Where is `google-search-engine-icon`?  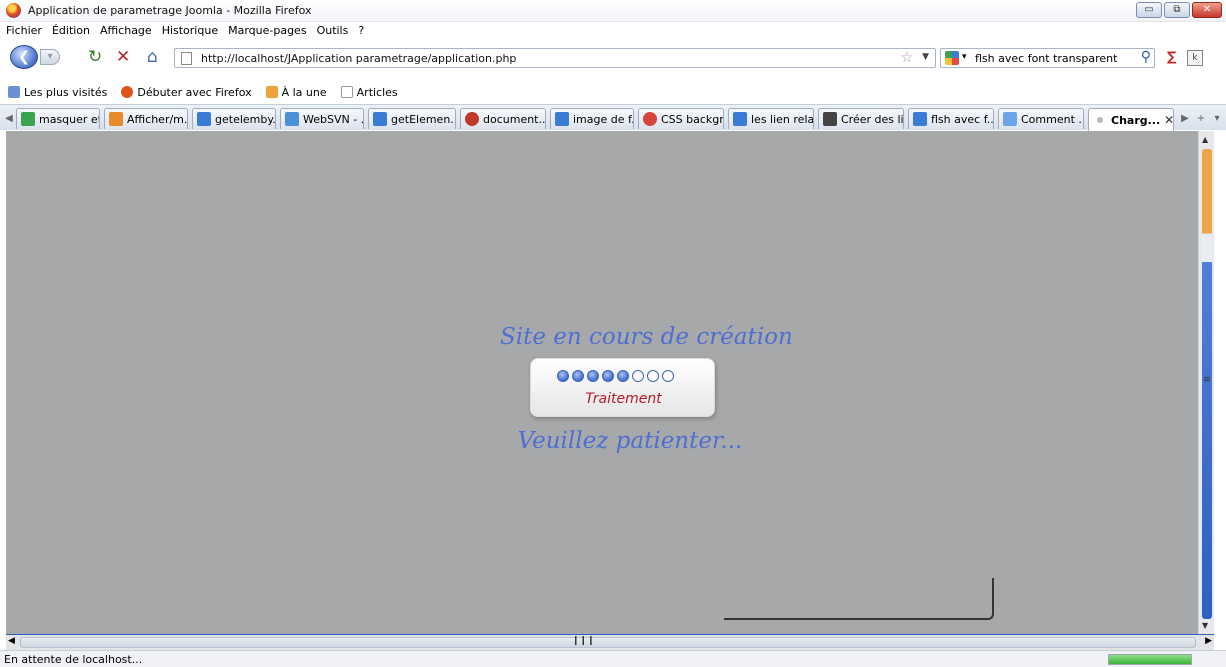 google-search-engine-icon is located at coordinates (952, 58).